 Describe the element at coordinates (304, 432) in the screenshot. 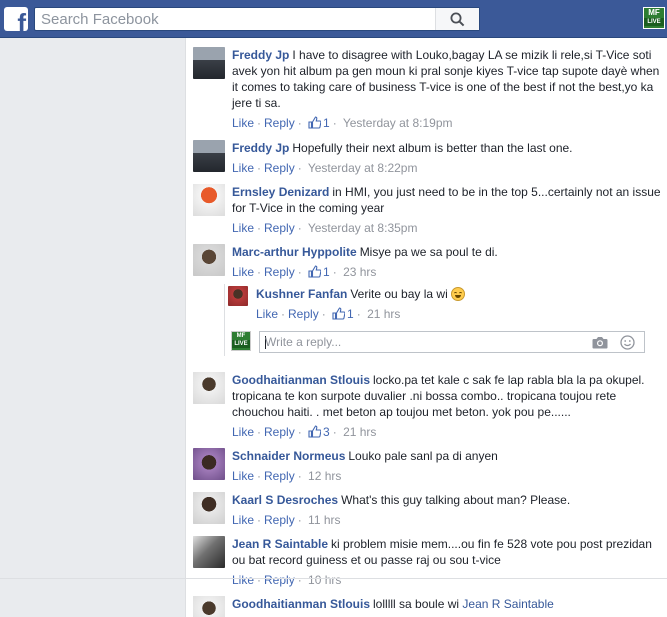

I see `comment-actions: Like · Reply · 3 · 21 hrs` at that location.